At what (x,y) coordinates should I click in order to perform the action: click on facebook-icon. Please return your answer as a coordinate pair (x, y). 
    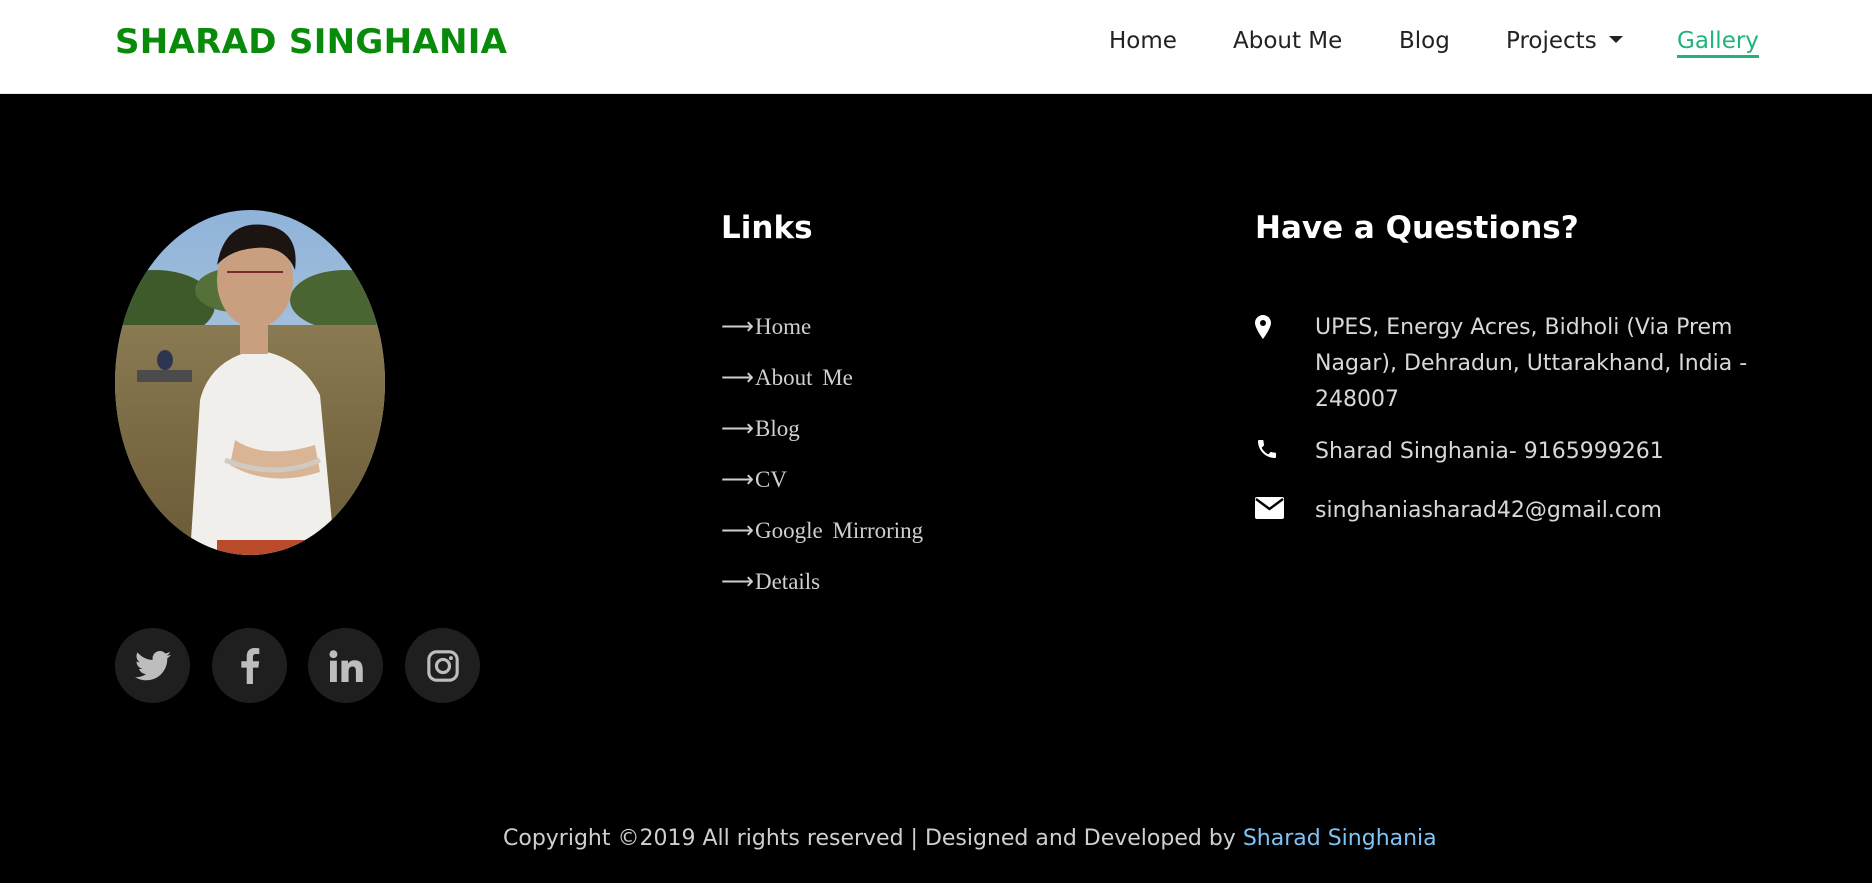
    Looking at the image, I should click on (249, 665).